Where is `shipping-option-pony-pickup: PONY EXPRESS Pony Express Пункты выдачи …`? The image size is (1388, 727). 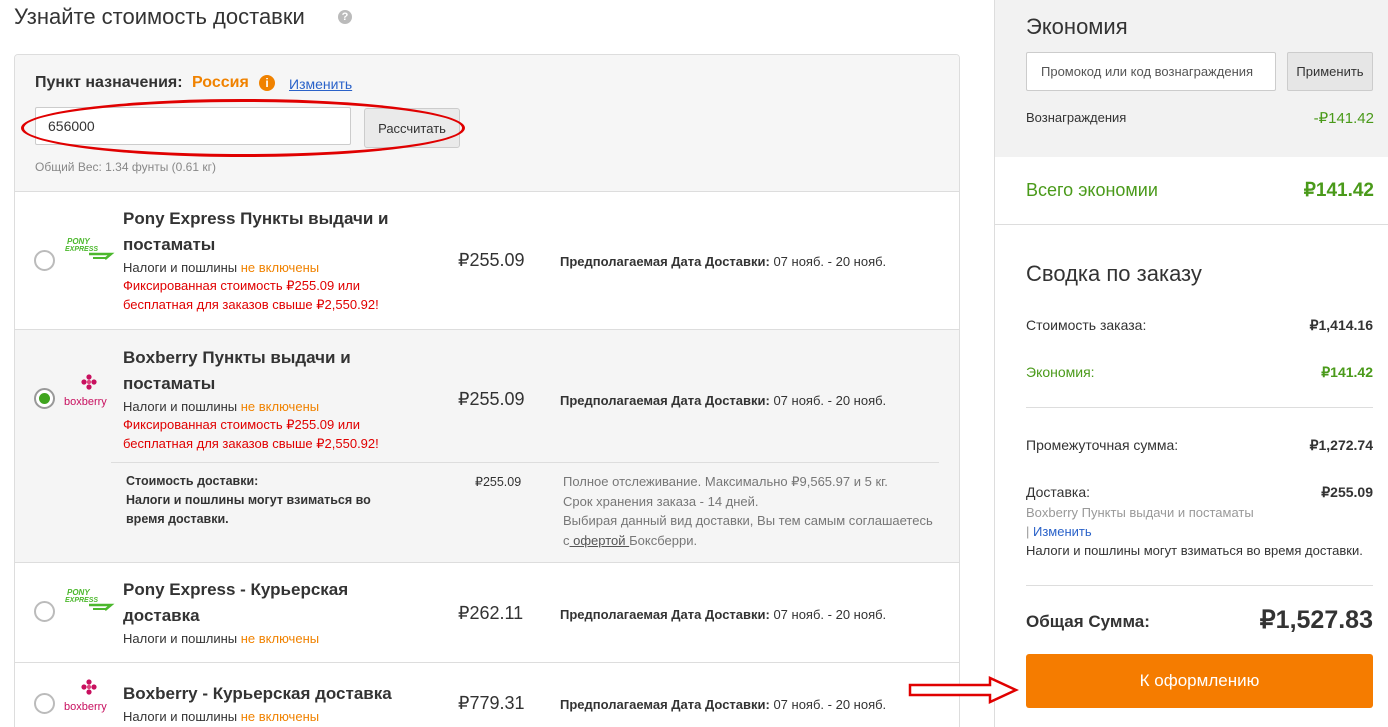 shipping-option-pony-pickup: PONY EXPRESS Pony Express Пункты выдачи … is located at coordinates (487, 261).